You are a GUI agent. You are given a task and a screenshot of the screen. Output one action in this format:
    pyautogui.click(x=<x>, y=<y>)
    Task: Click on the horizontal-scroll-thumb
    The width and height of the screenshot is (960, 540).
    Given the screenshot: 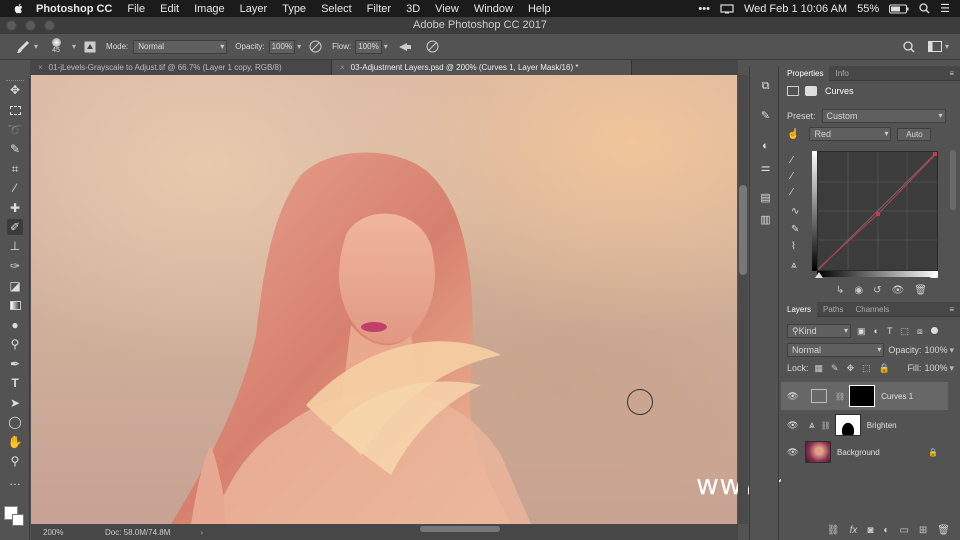 What is the action you would take?
    pyautogui.click(x=460, y=529)
    